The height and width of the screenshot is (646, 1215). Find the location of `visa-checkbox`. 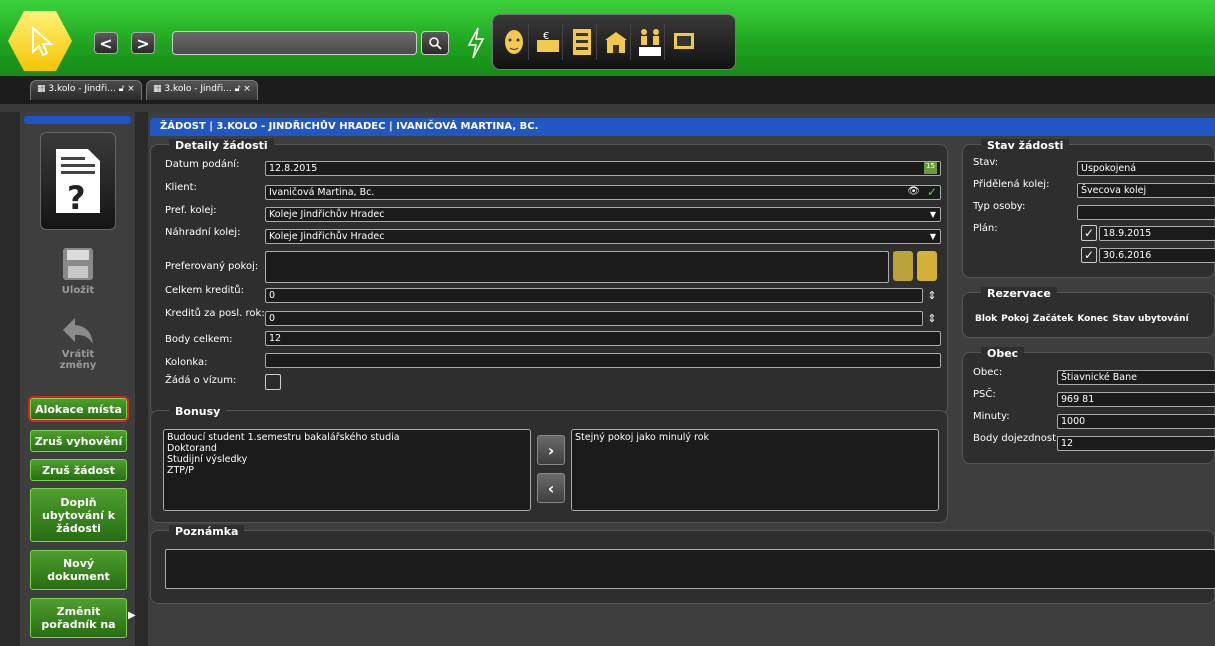

visa-checkbox is located at coordinates (273, 382).